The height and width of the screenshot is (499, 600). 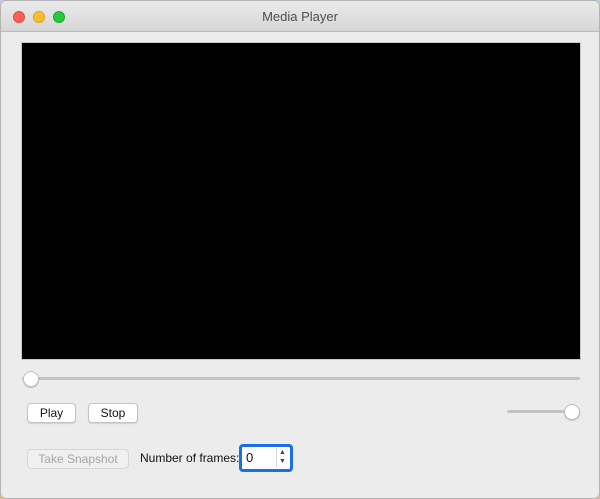 I want to click on play-button: Play, so click(x=51, y=413).